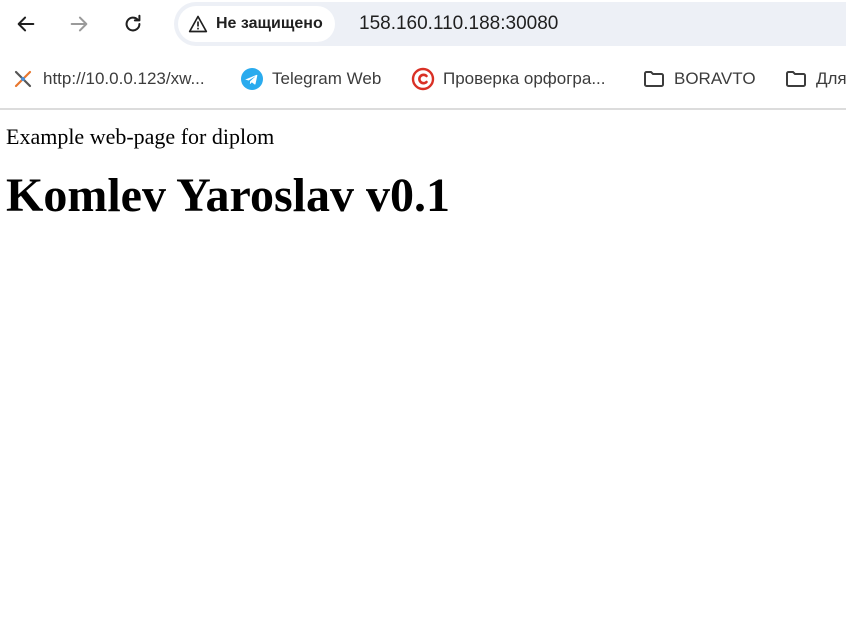  Describe the element at coordinates (252, 79) in the screenshot. I see `telegram-icon` at that location.